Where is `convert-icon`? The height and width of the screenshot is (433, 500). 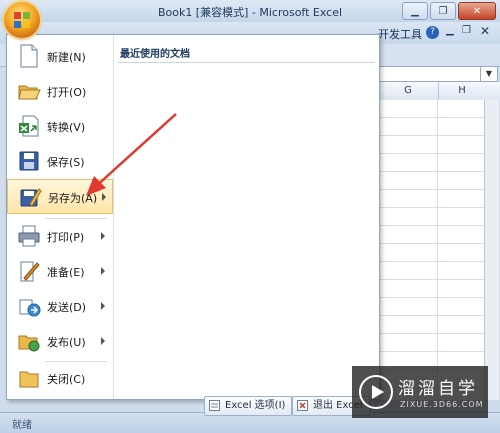 convert-icon is located at coordinates (29, 126).